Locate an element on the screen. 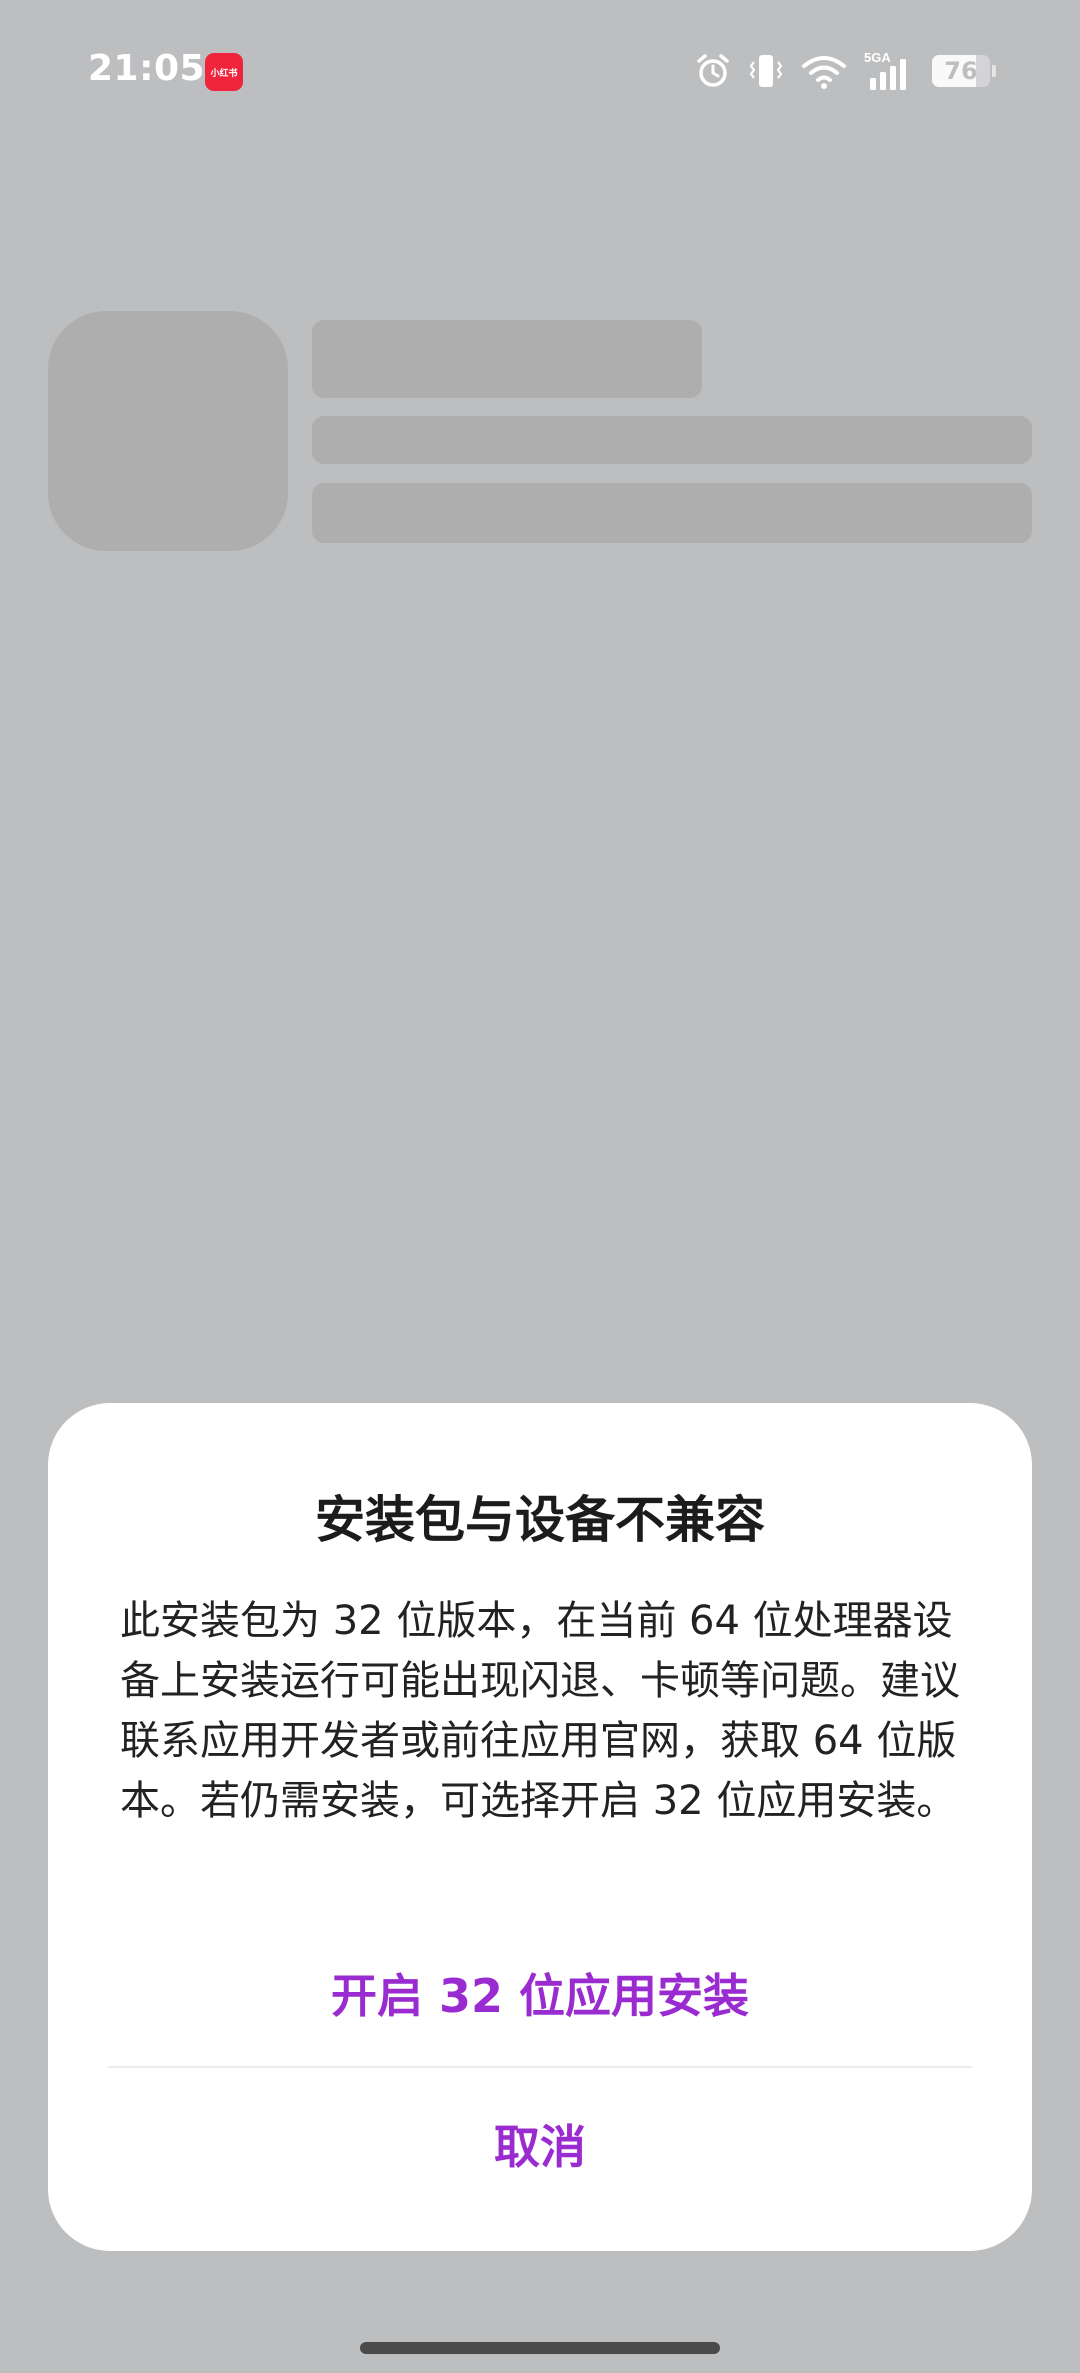 This screenshot has height=2373, width=1080. cancel-button: 取消 is located at coordinates (540, 2144).